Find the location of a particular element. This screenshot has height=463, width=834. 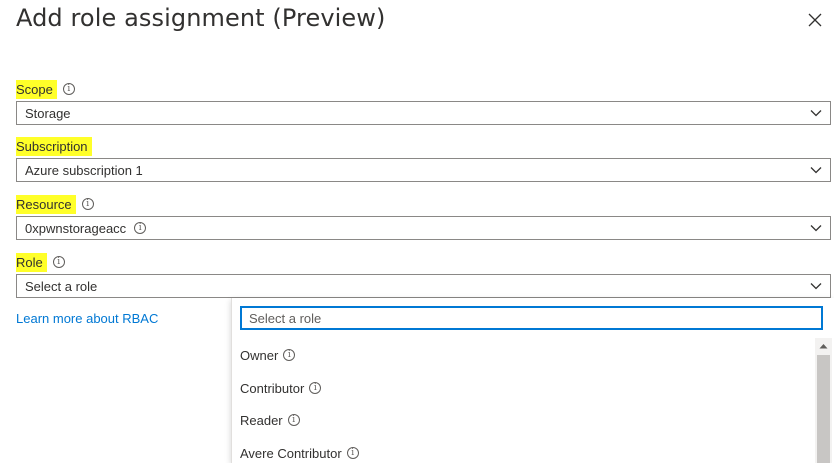

scope-select: Storage is located at coordinates (423, 113).